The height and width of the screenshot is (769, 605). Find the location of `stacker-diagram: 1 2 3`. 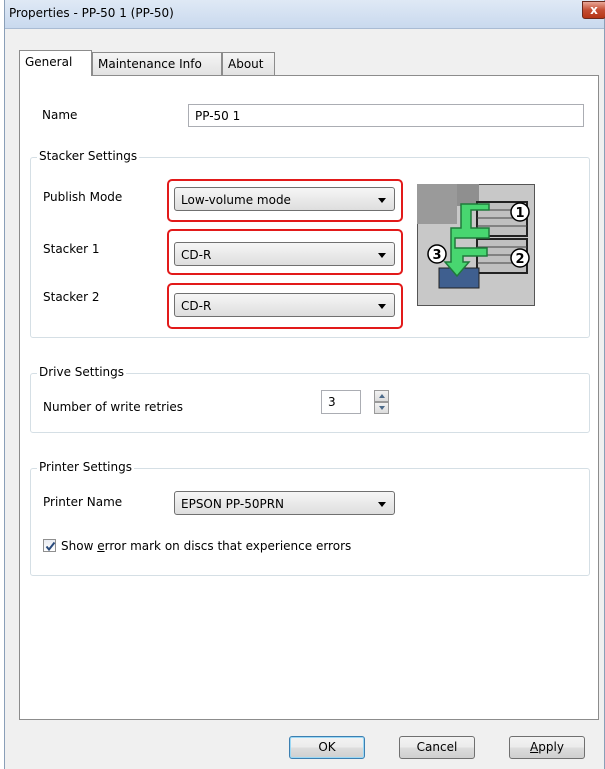

stacker-diagram: 1 2 3 is located at coordinates (476, 245).